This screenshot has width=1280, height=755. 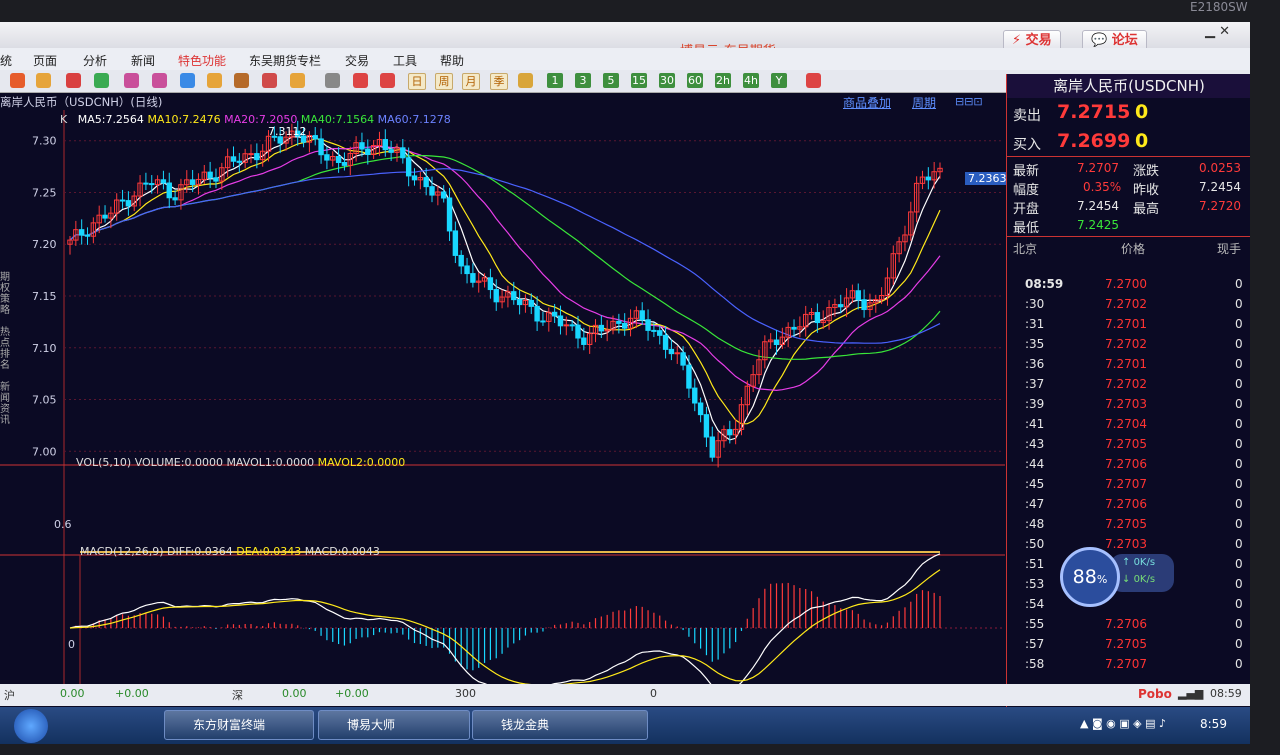 What do you see at coordinates (45, 60) in the screenshot?
I see `menu-page: 页面` at bounding box center [45, 60].